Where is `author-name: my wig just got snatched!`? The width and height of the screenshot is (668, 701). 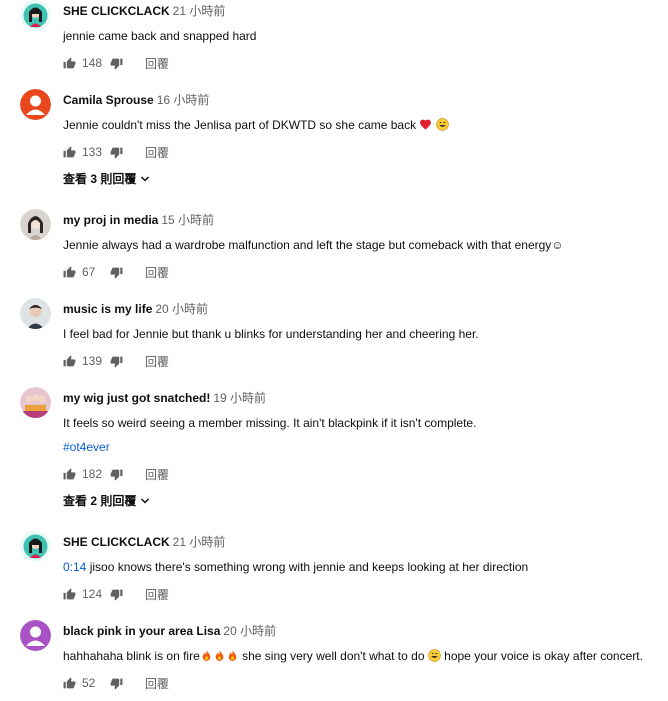
author-name: my wig just got snatched! is located at coordinates (136, 398).